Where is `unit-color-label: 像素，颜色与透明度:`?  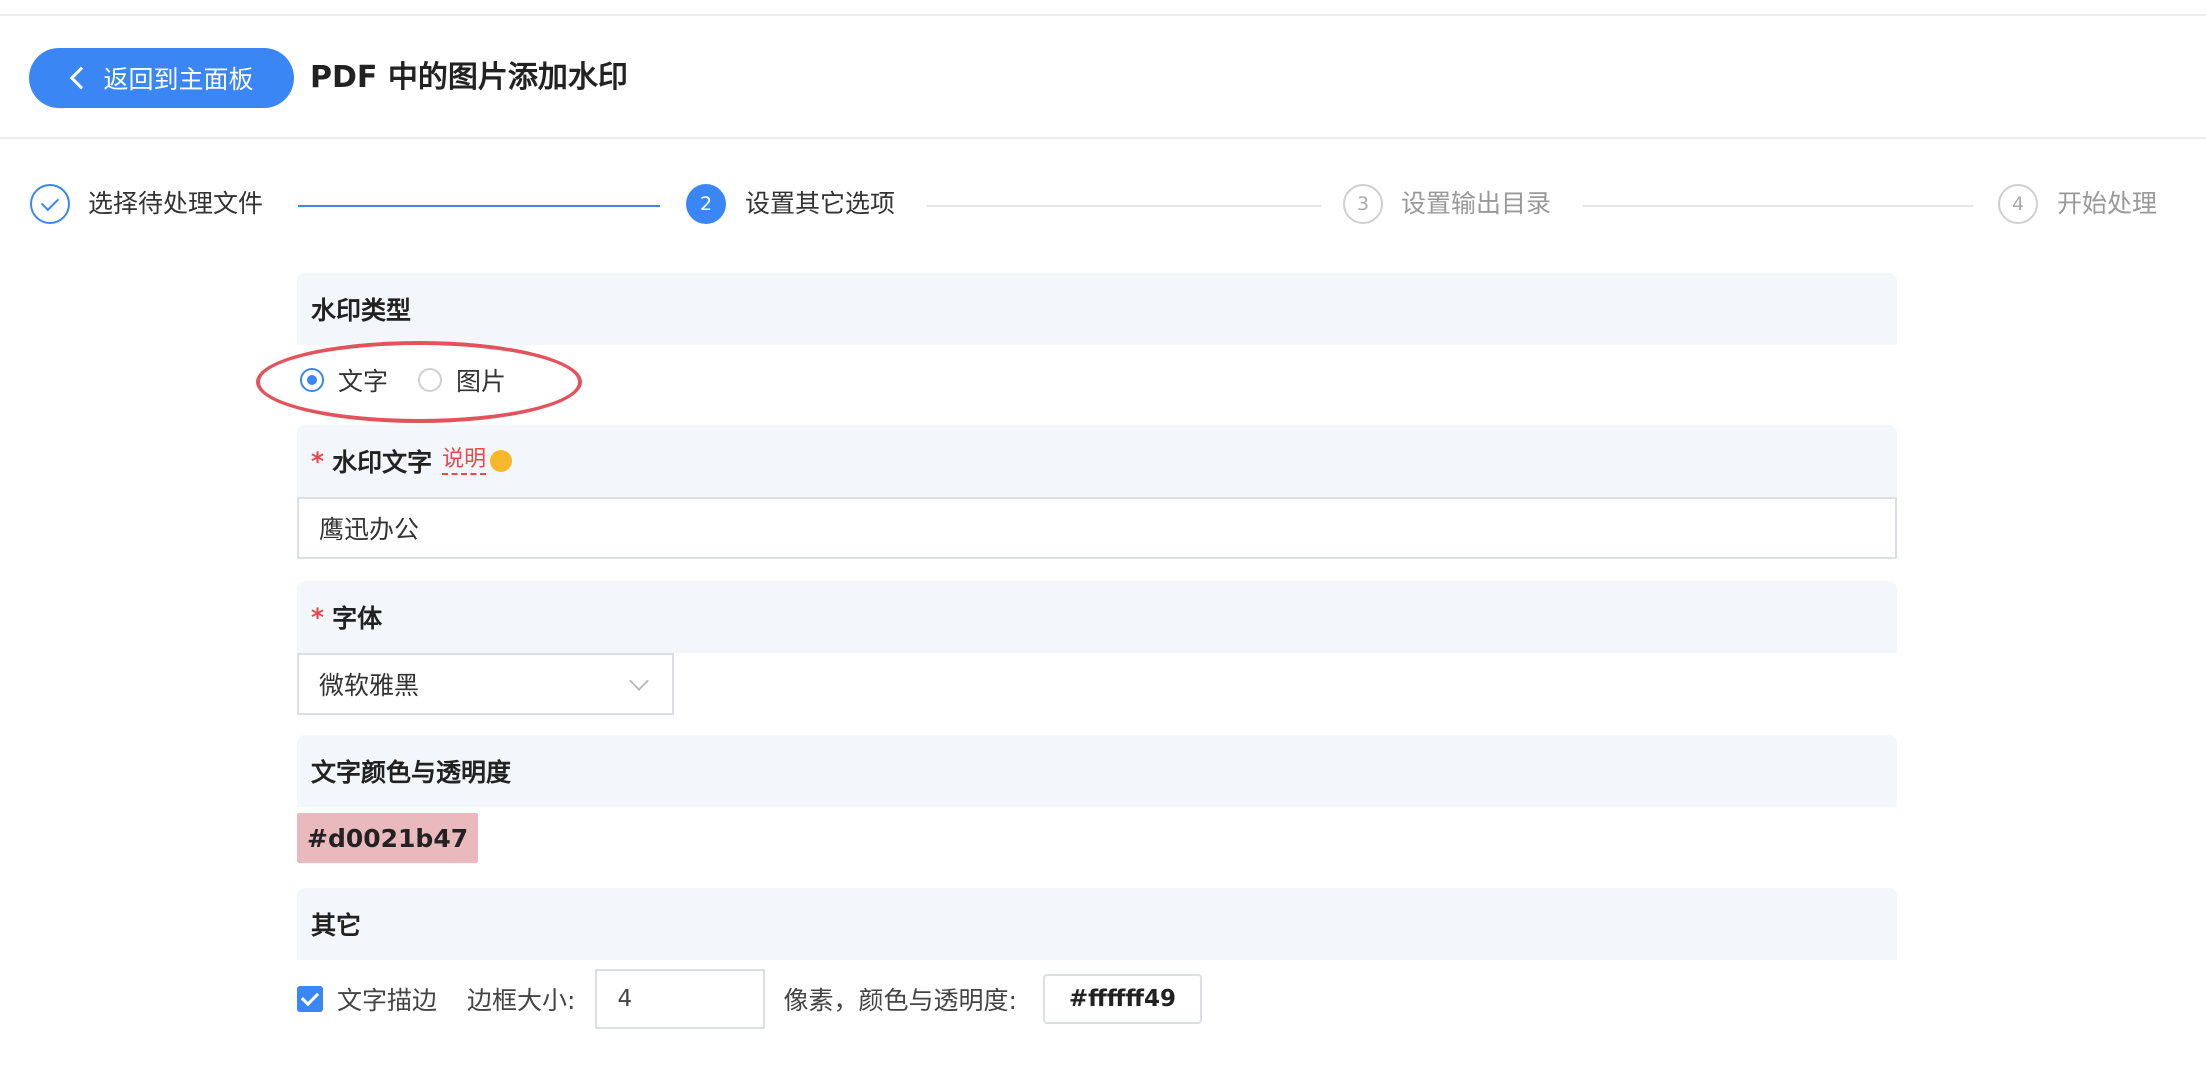 unit-color-label: 像素，颜色与透明度: is located at coordinates (900, 1000).